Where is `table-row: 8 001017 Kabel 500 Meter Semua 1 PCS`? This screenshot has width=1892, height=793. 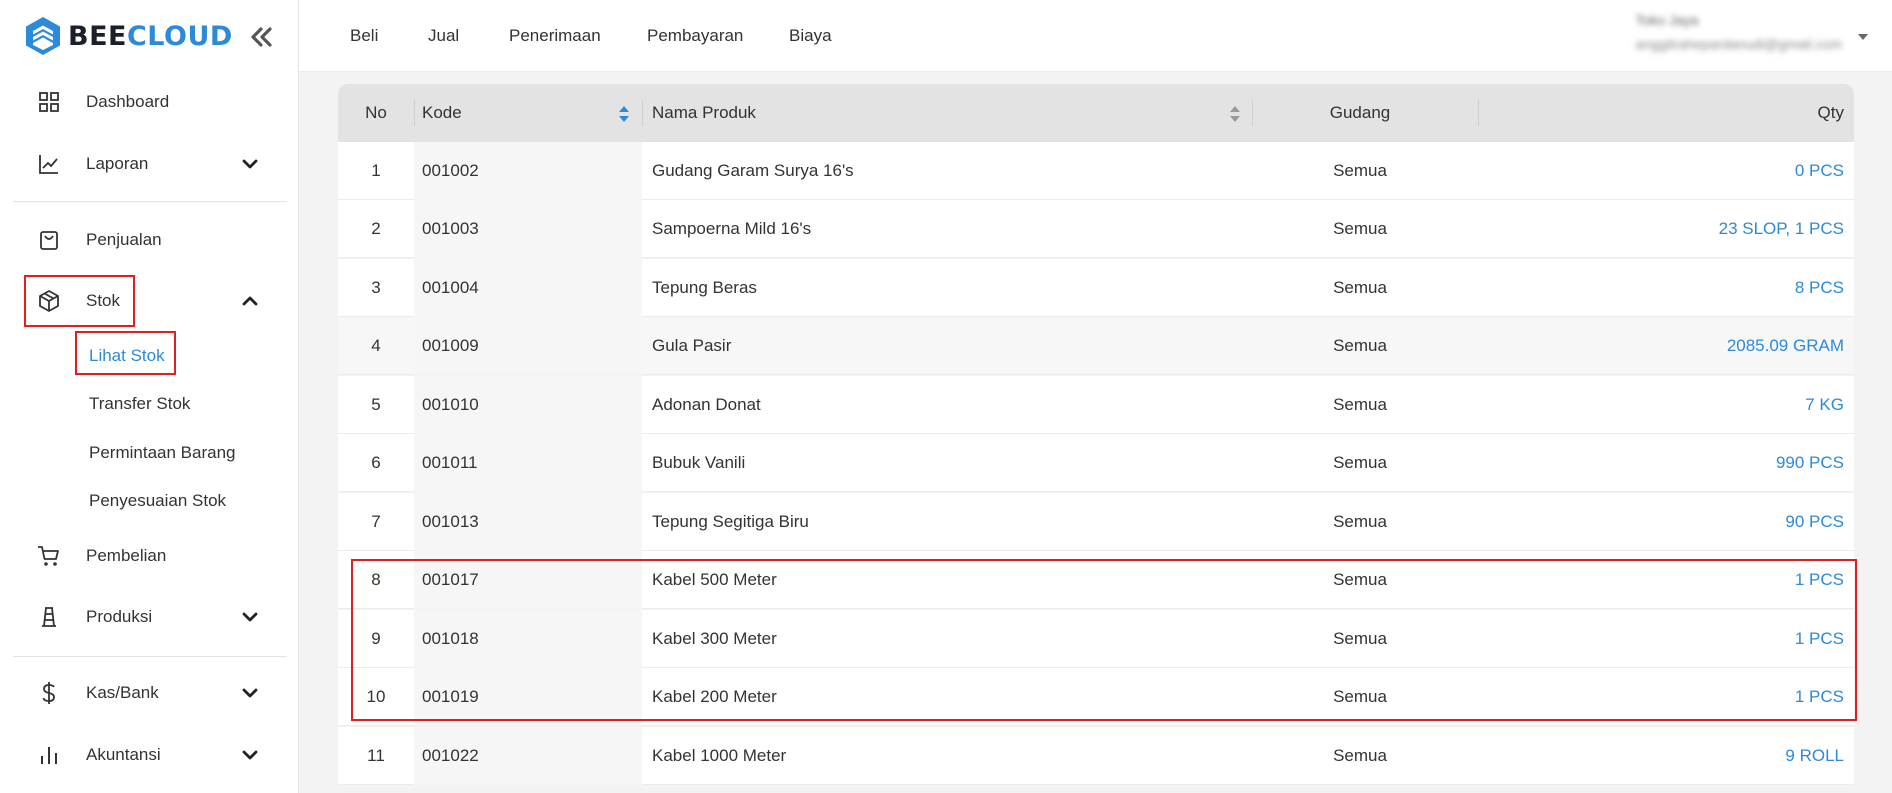
table-row: 8 001017 Kabel 500 Meter Semua 1 PCS is located at coordinates (1096, 580).